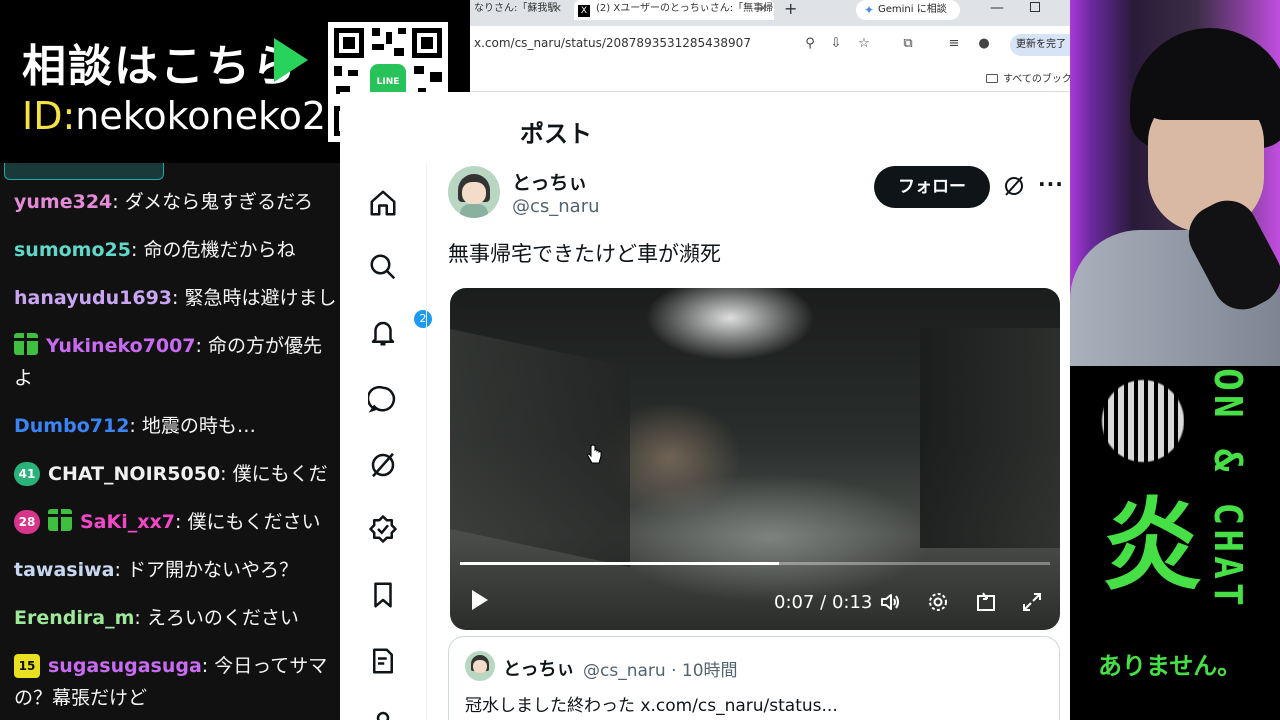 This screenshot has width=1280, height=720. Describe the element at coordinates (908, 10) in the screenshot. I see `gemini-button: ✦ Gemini に相談` at that location.